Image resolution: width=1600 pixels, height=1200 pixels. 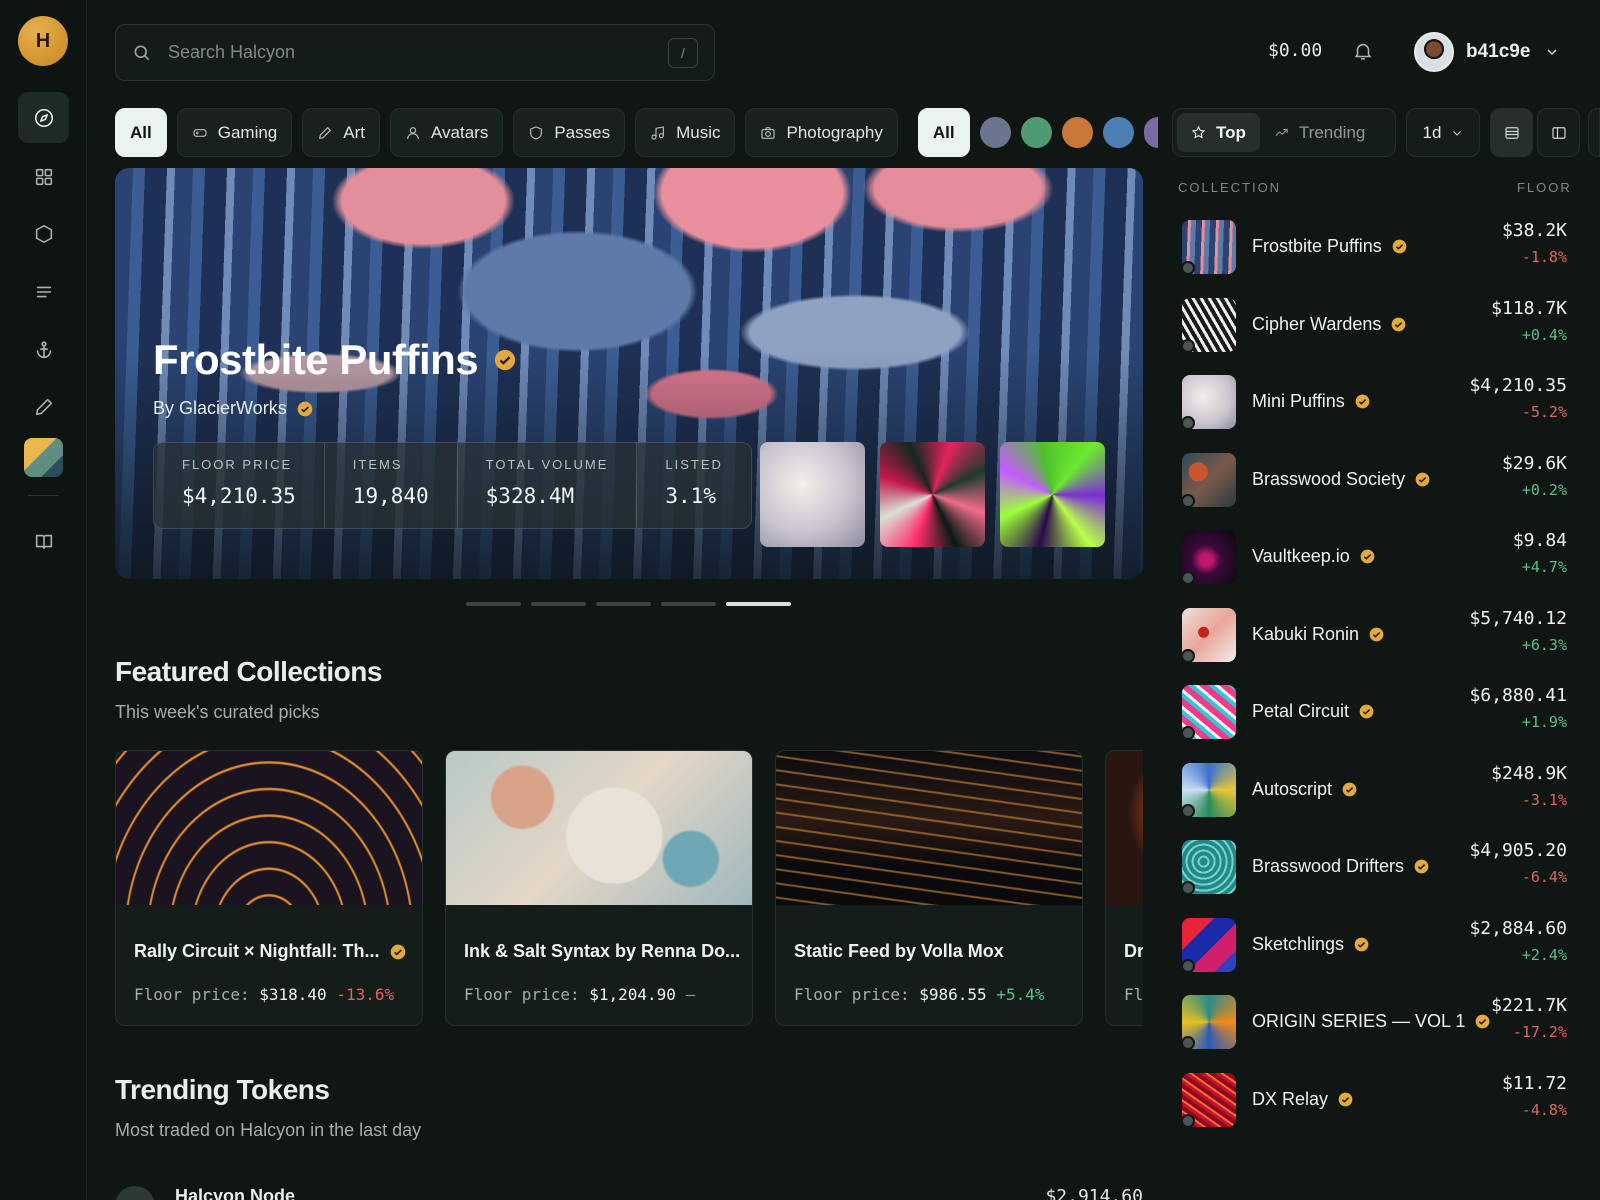 What do you see at coordinates (758, 604) in the screenshot?
I see `carousel-dot-active` at bounding box center [758, 604].